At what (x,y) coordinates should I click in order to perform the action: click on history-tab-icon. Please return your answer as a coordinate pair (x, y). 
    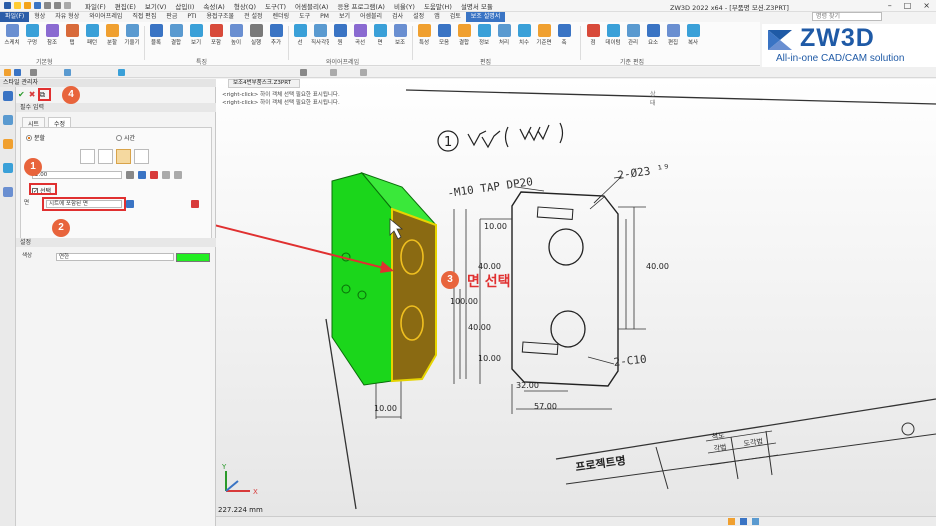
    Looking at the image, I should click on (8, 96).